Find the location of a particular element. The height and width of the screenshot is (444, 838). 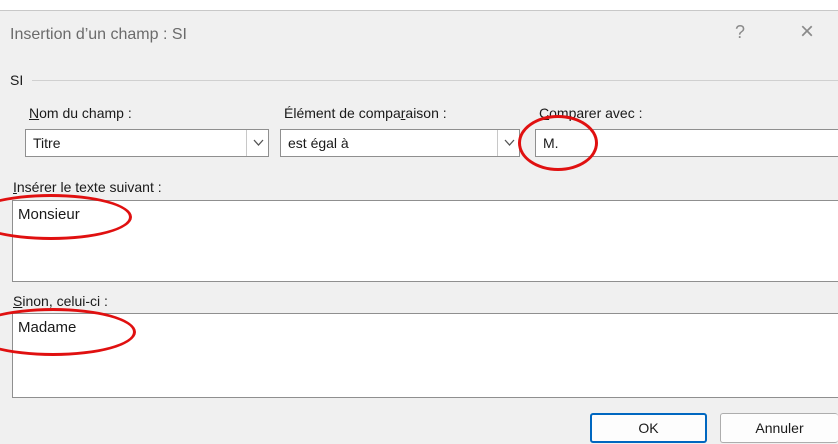

else-text-label: Sinon, celui-ci : is located at coordinates (60, 301).